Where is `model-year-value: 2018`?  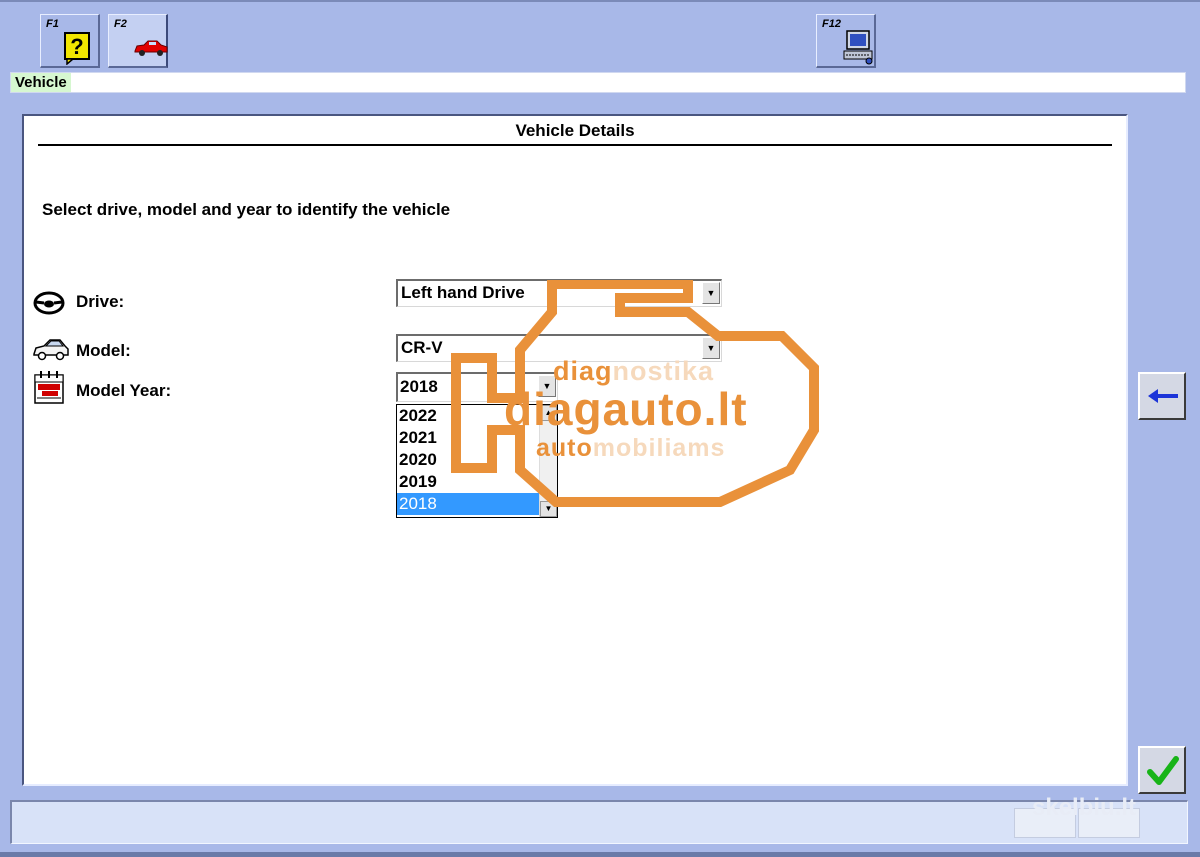
model-year-value: 2018 is located at coordinates (419, 386).